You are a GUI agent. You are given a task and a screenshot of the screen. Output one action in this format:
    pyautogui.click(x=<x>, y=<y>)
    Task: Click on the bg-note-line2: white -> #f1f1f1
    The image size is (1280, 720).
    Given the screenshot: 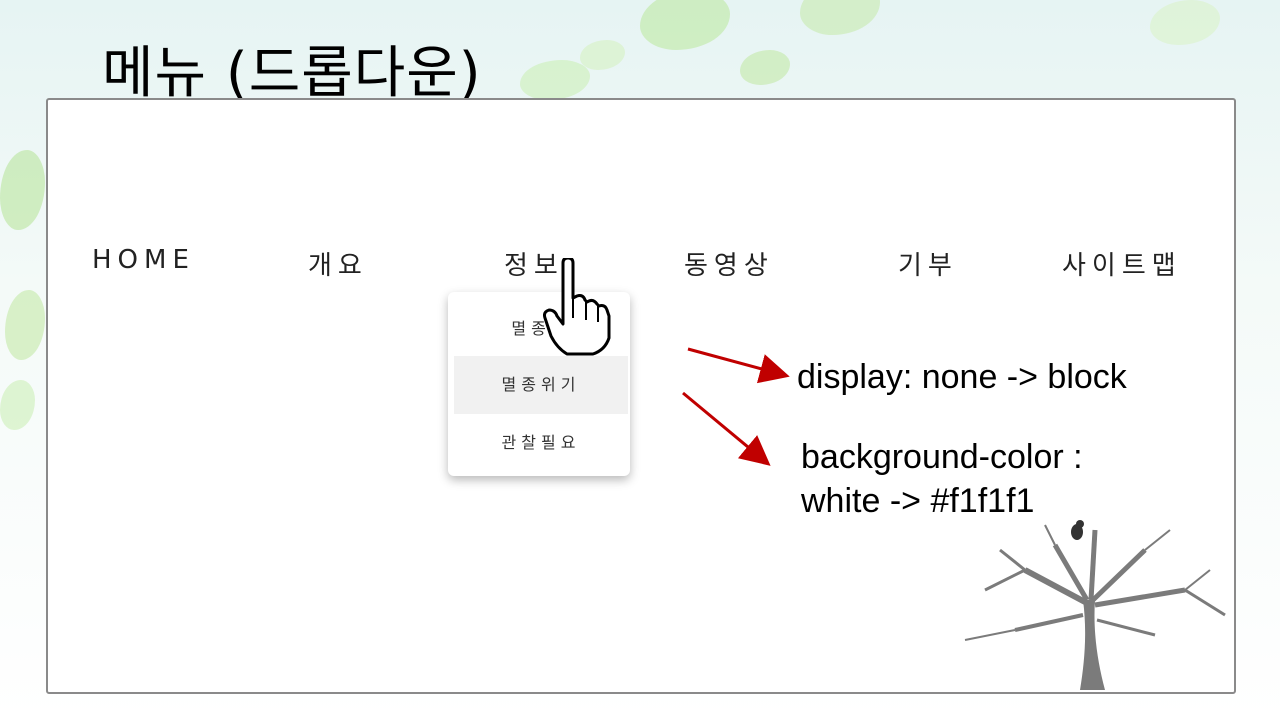 What is the action you would take?
    pyautogui.click(x=918, y=501)
    